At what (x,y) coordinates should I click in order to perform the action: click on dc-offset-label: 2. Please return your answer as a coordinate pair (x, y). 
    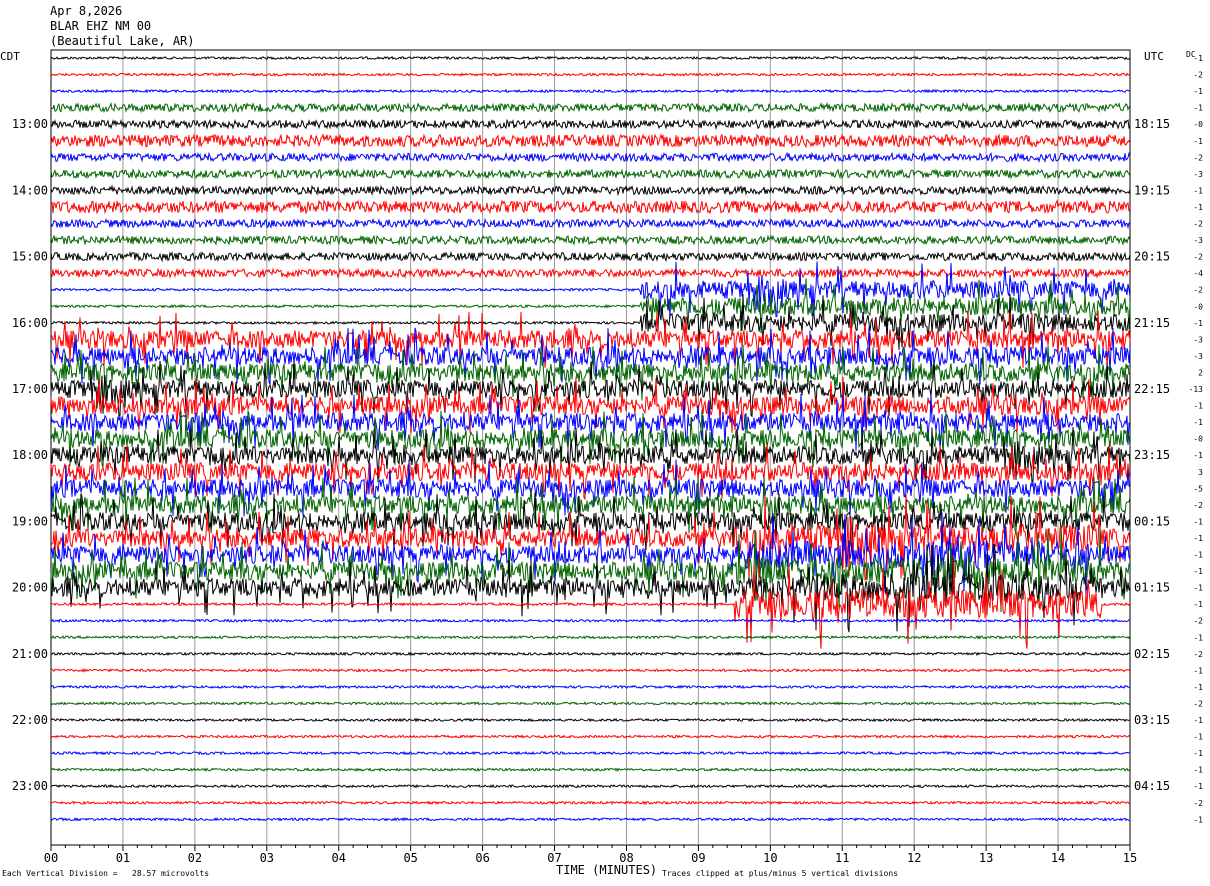
    Looking at the image, I should click on (1200, 372).